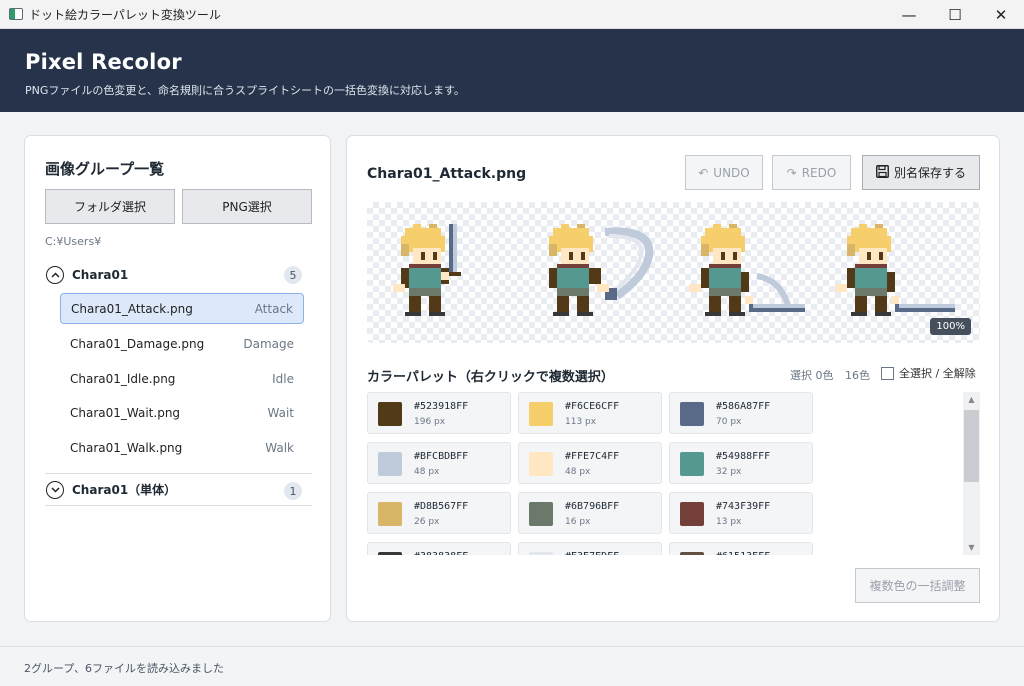 The width and height of the screenshot is (1024, 686). What do you see at coordinates (743, 506) in the screenshot?
I see `swatch-hex: #743F39FF` at bounding box center [743, 506].